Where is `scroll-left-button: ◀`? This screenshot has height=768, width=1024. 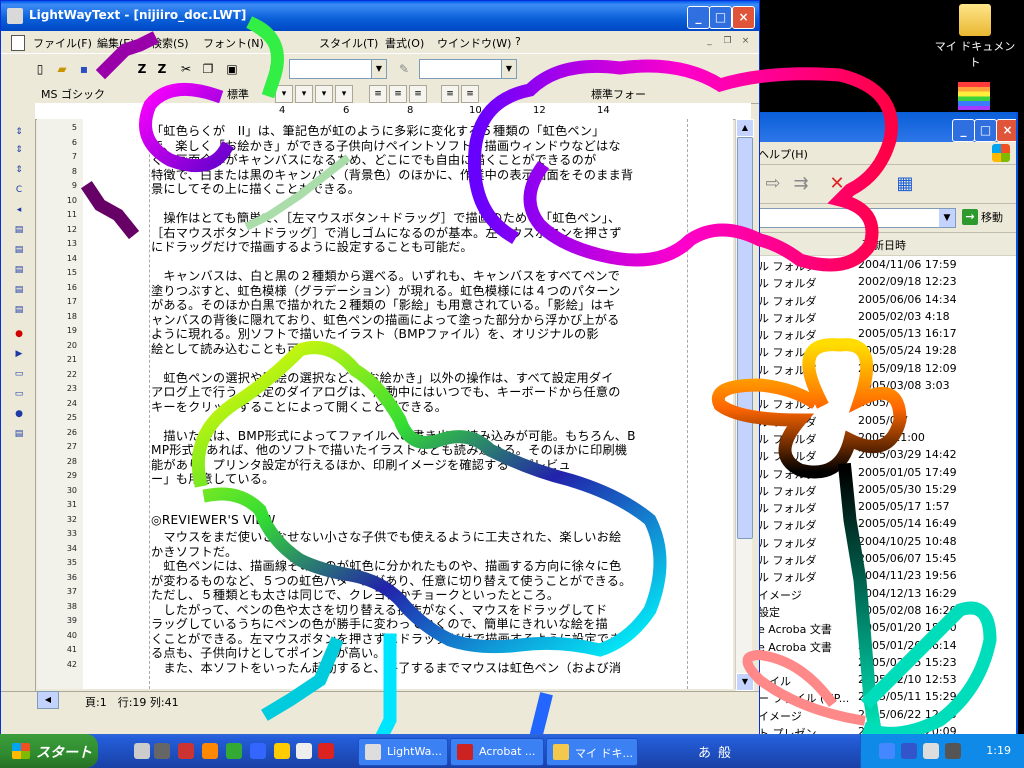 scroll-left-button: ◀ is located at coordinates (48, 700).